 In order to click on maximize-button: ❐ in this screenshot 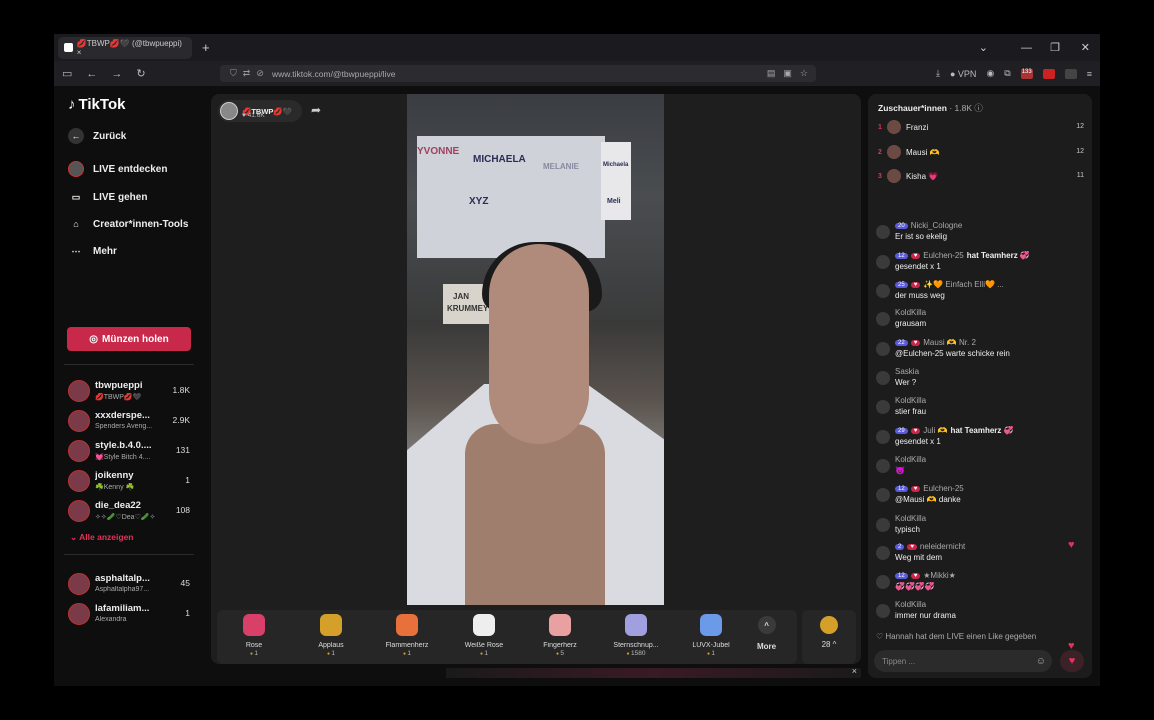, I will do `click(1055, 47)`.